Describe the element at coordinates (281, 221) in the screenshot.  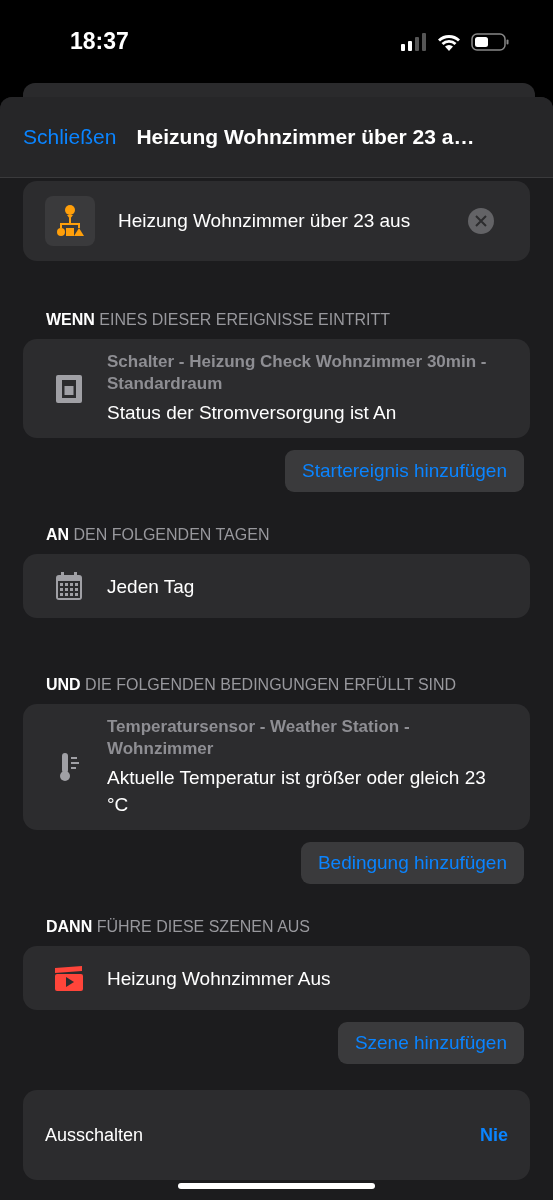
I see `automation-name: Heizung Wohnzimmer über 23 aus` at that location.